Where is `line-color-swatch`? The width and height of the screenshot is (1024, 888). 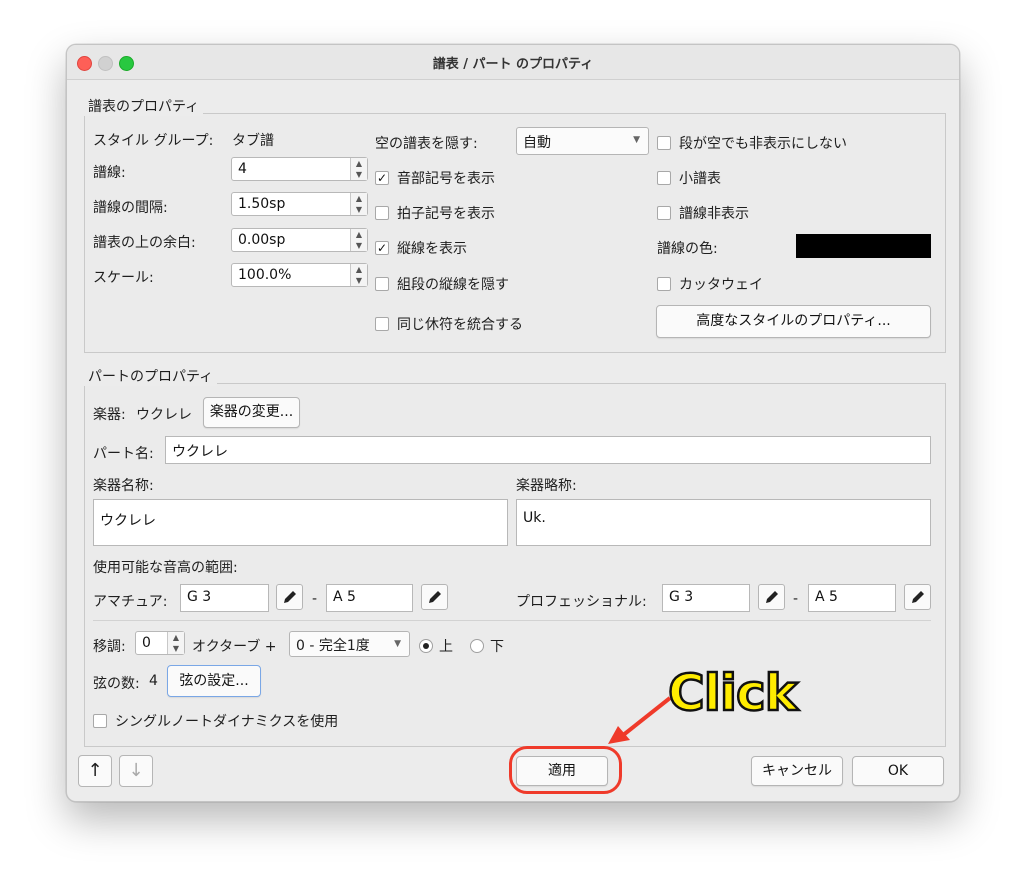 line-color-swatch is located at coordinates (863, 246).